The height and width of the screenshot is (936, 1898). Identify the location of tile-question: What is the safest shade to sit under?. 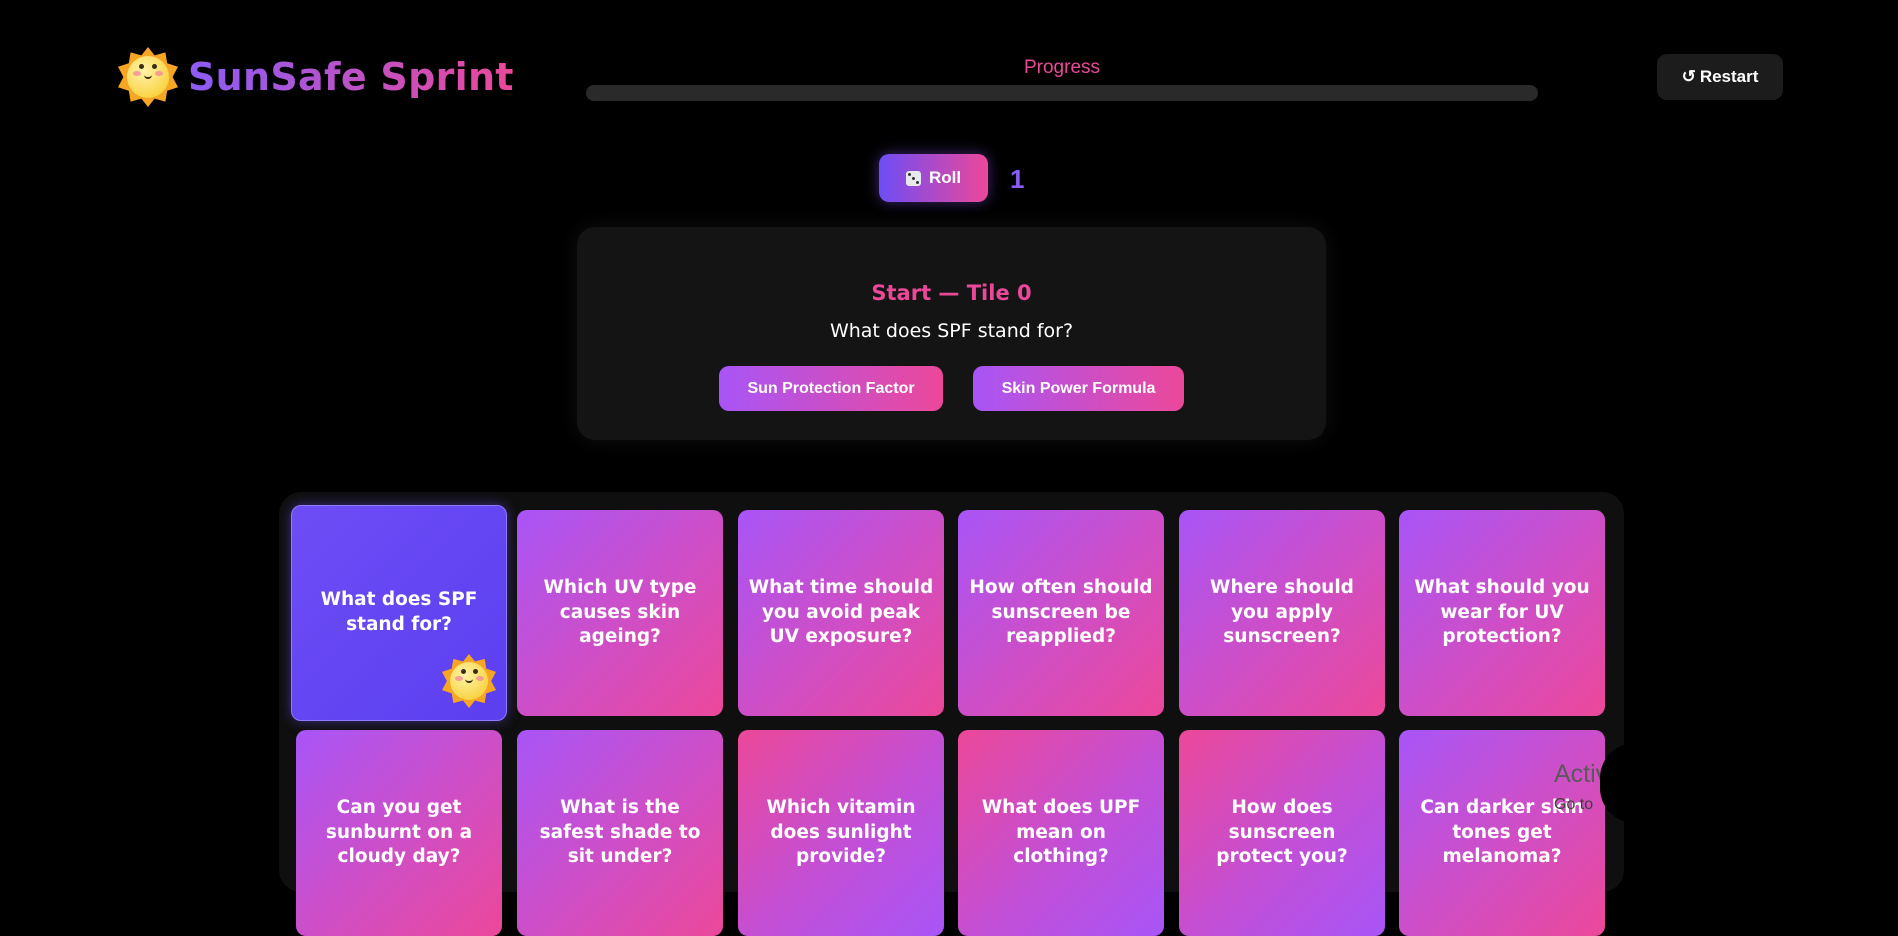
(620, 832).